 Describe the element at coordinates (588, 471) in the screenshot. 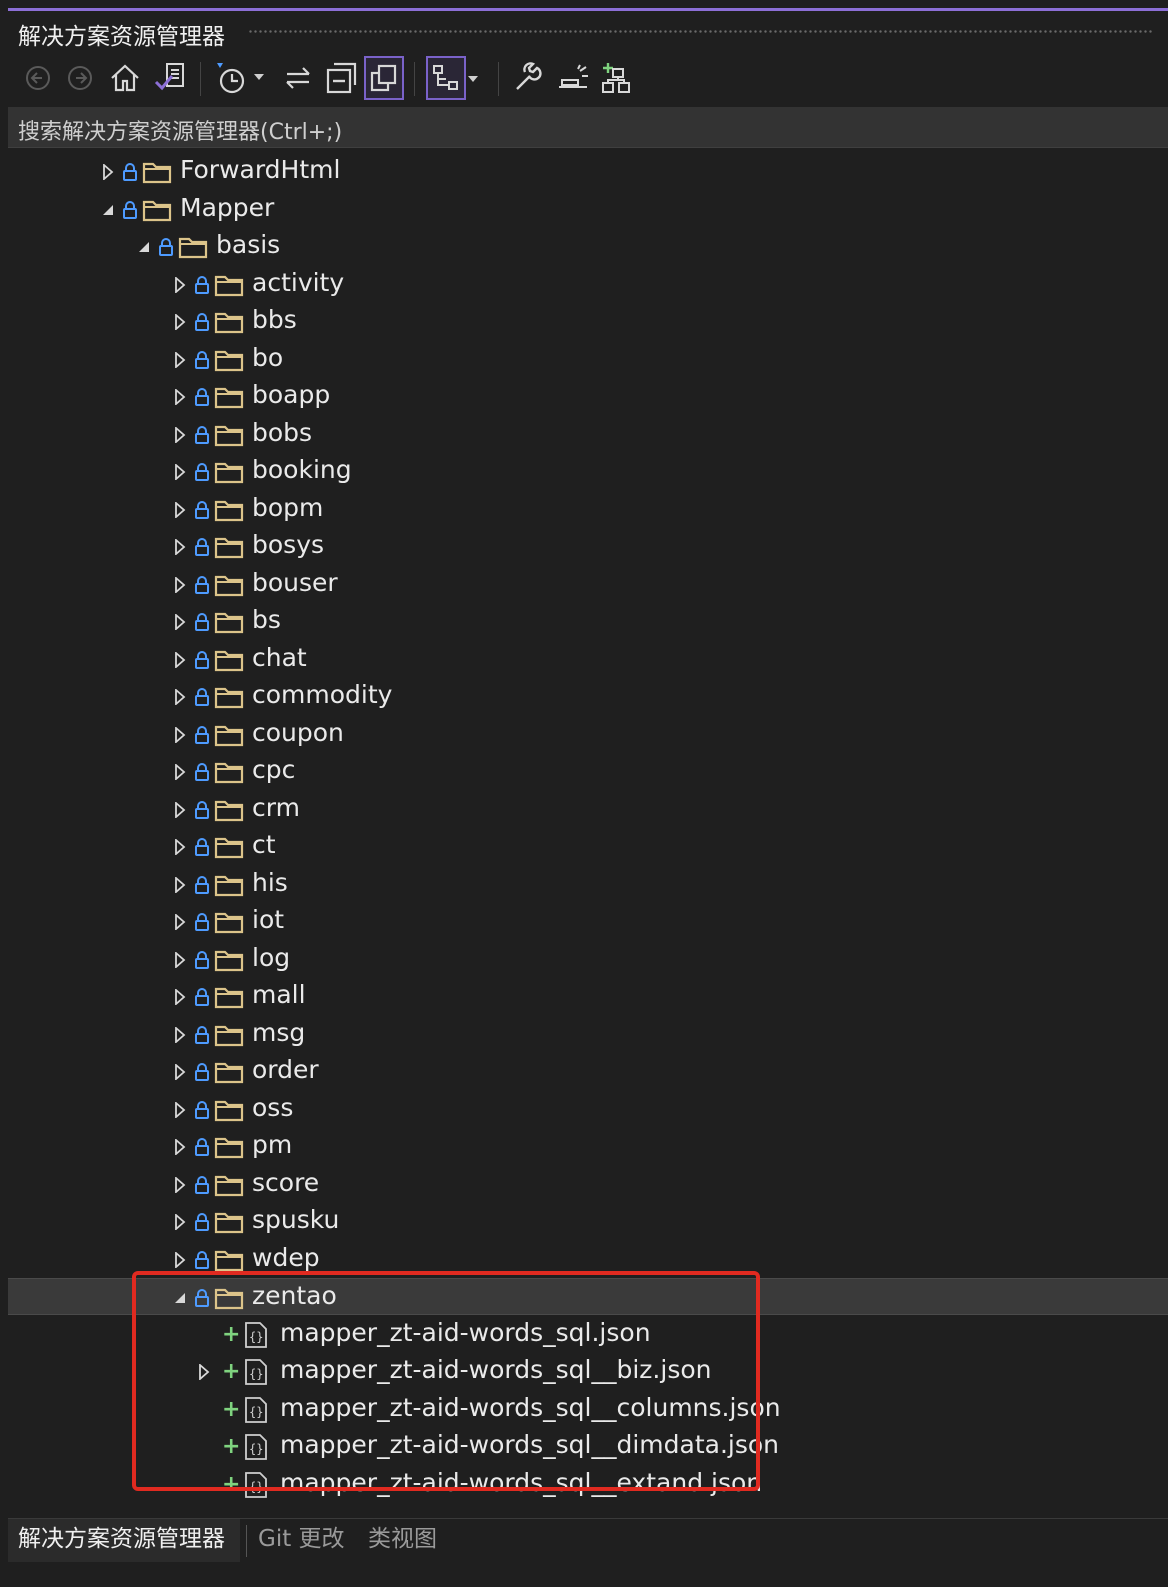

I see `folder-row: booking` at that location.